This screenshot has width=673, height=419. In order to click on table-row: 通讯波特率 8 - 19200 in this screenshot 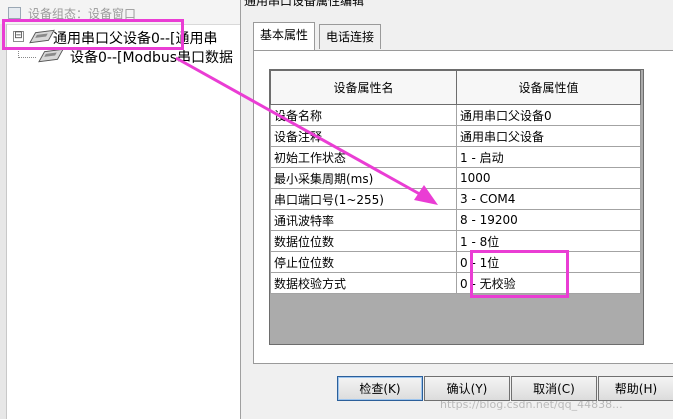, I will do `click(455, 220)`.